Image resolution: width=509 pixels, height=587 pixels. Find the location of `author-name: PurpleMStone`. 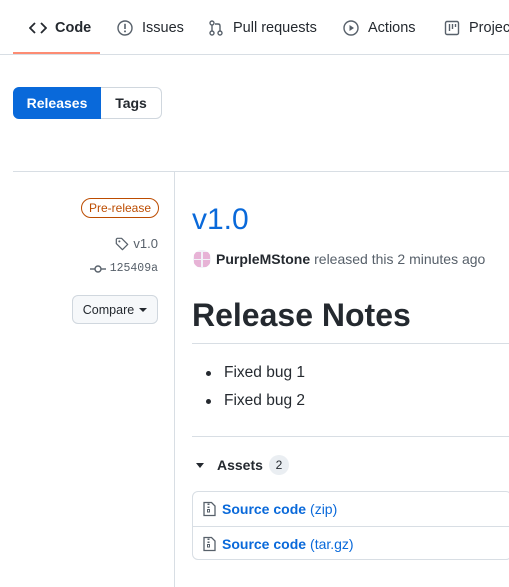

author-name: PurpleMStone is located at coordinates (263, 259).